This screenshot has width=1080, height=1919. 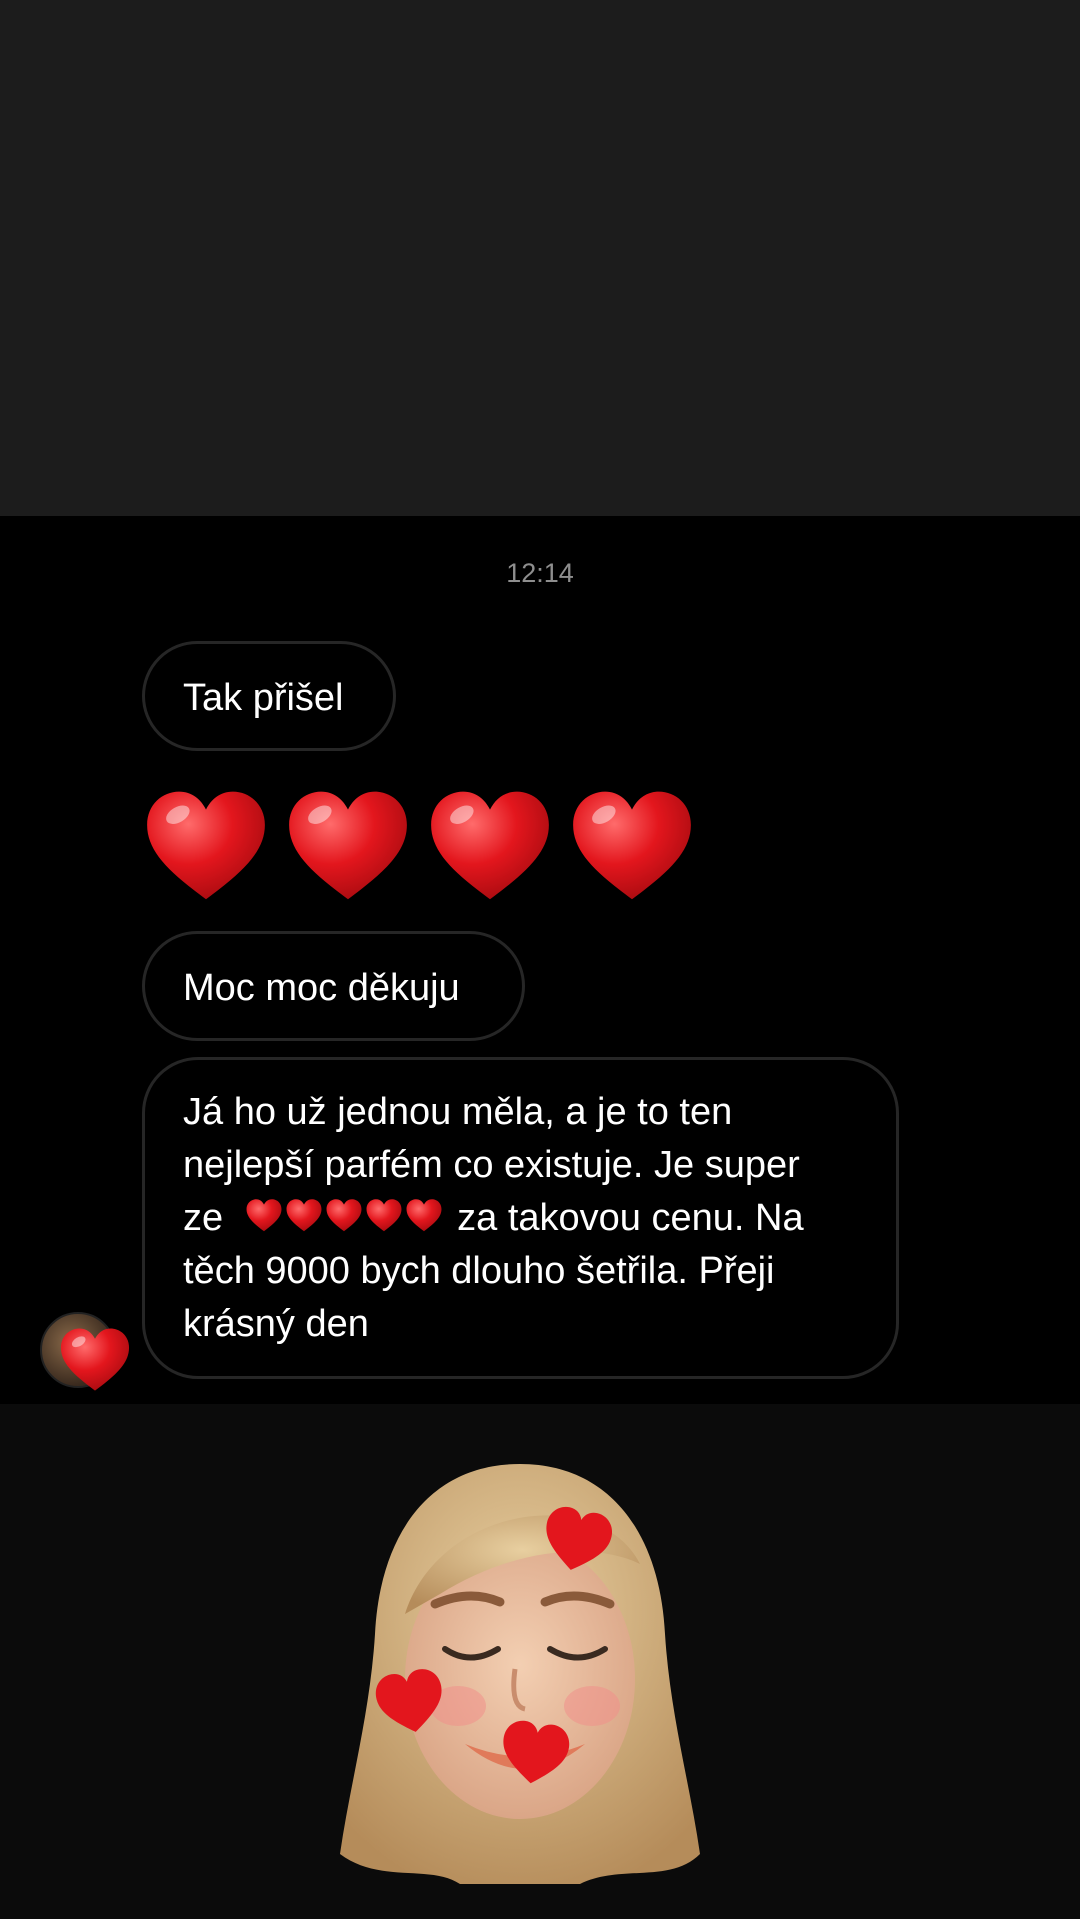 I want to click on message-line: ze za takovou cenu. Na, so click(x=520, y=1218).